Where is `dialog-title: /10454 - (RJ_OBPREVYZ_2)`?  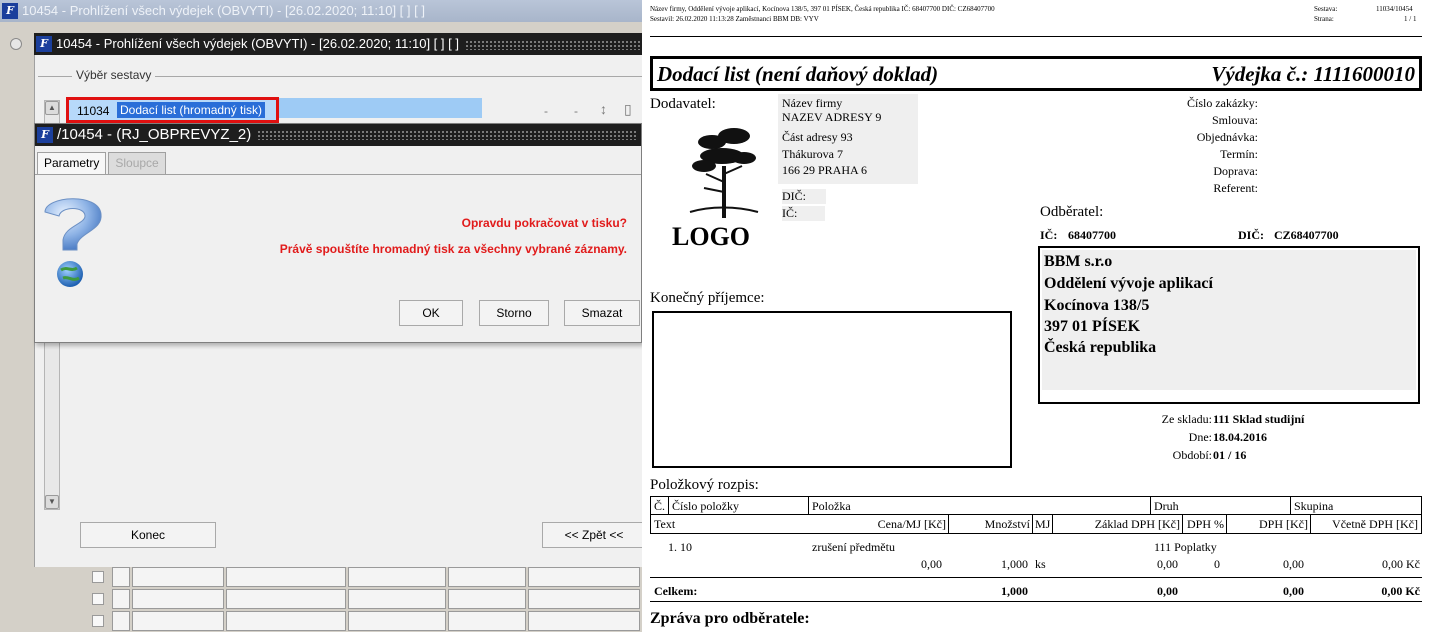 dialog-title: /10454 - (RJ_OBPREVYZ_2) is located at coordinates (154, 134).